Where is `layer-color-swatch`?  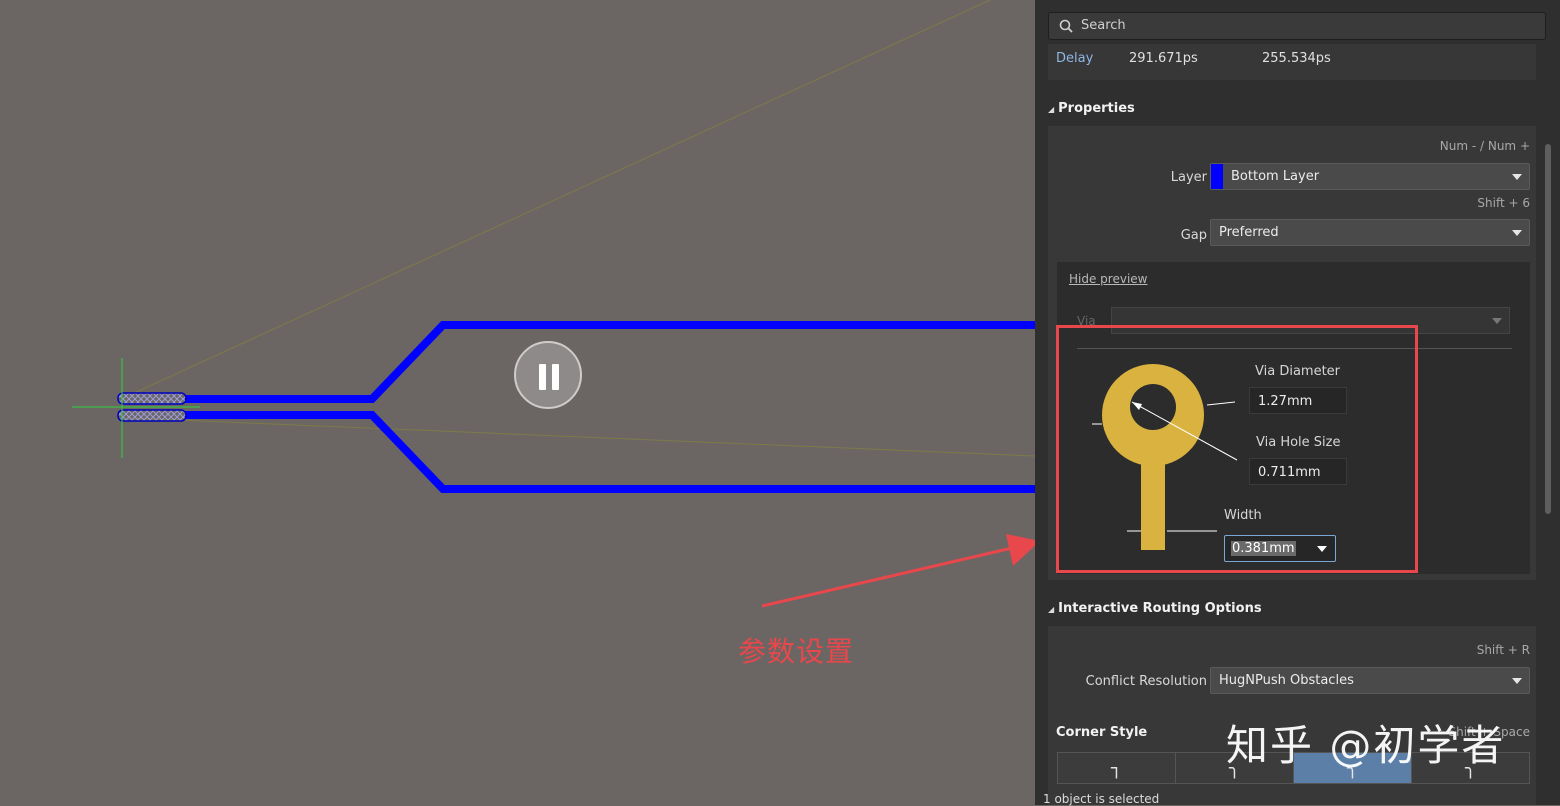
layer-color-swatch is located at coordinates (1217, 176).